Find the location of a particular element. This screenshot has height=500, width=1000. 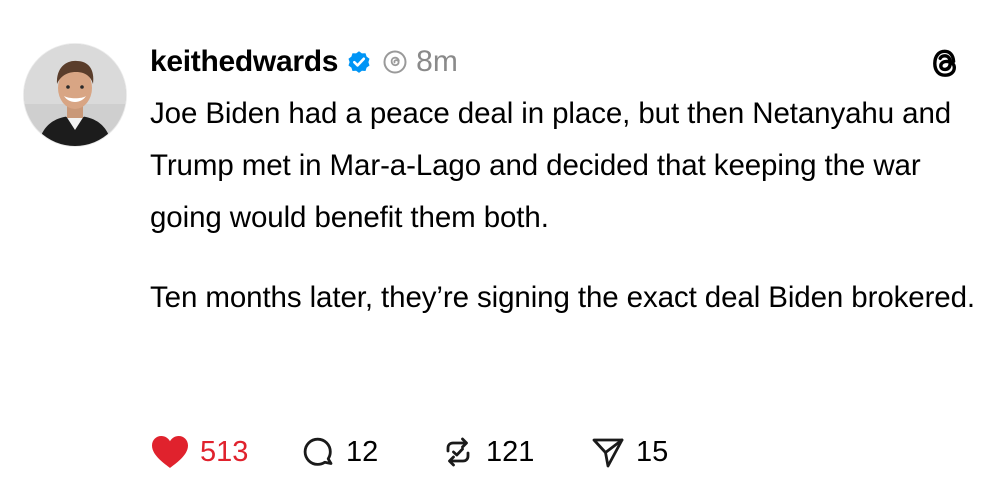

threads-reply-icon is located at coordinates (395, 62).